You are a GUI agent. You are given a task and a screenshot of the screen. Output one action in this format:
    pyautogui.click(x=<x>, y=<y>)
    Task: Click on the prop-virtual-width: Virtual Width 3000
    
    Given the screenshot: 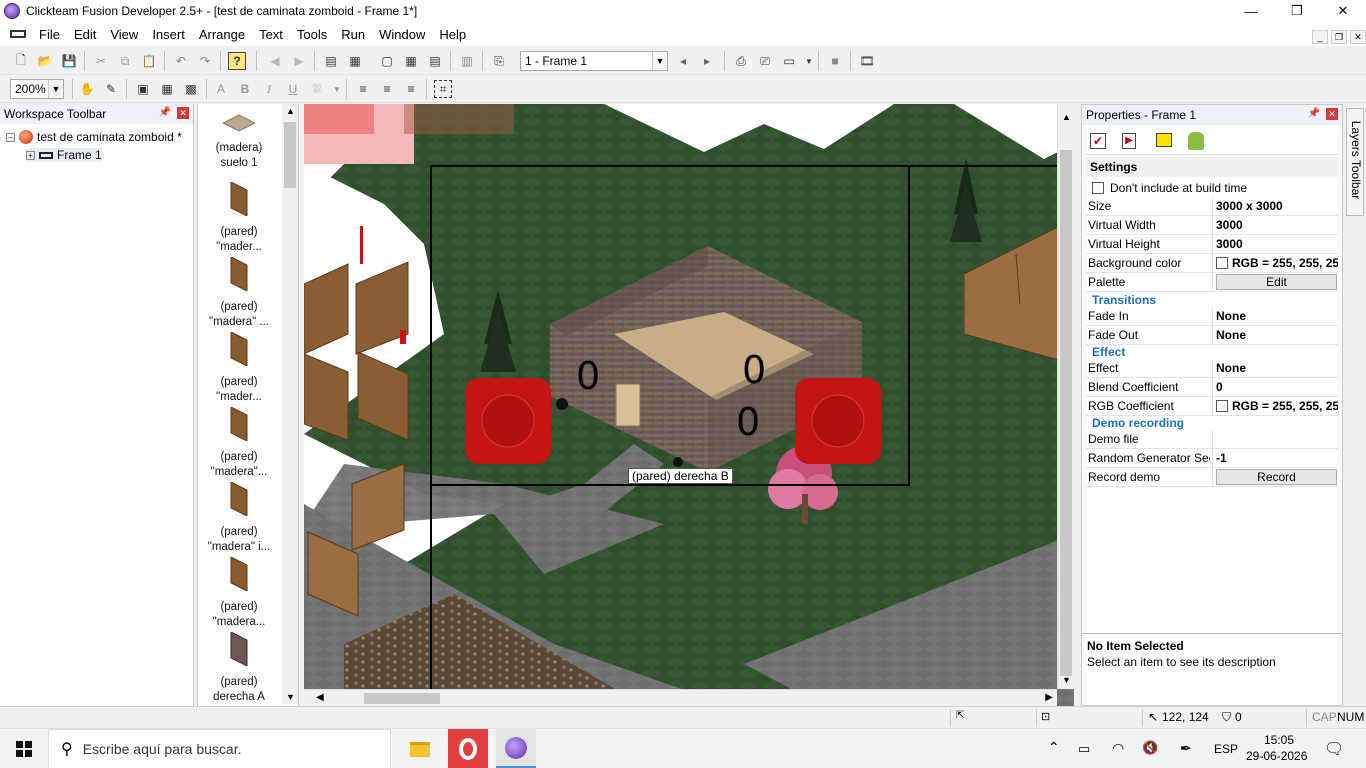 What is the action you would take?
    pyautogui.click(x=1212, y=225)
    